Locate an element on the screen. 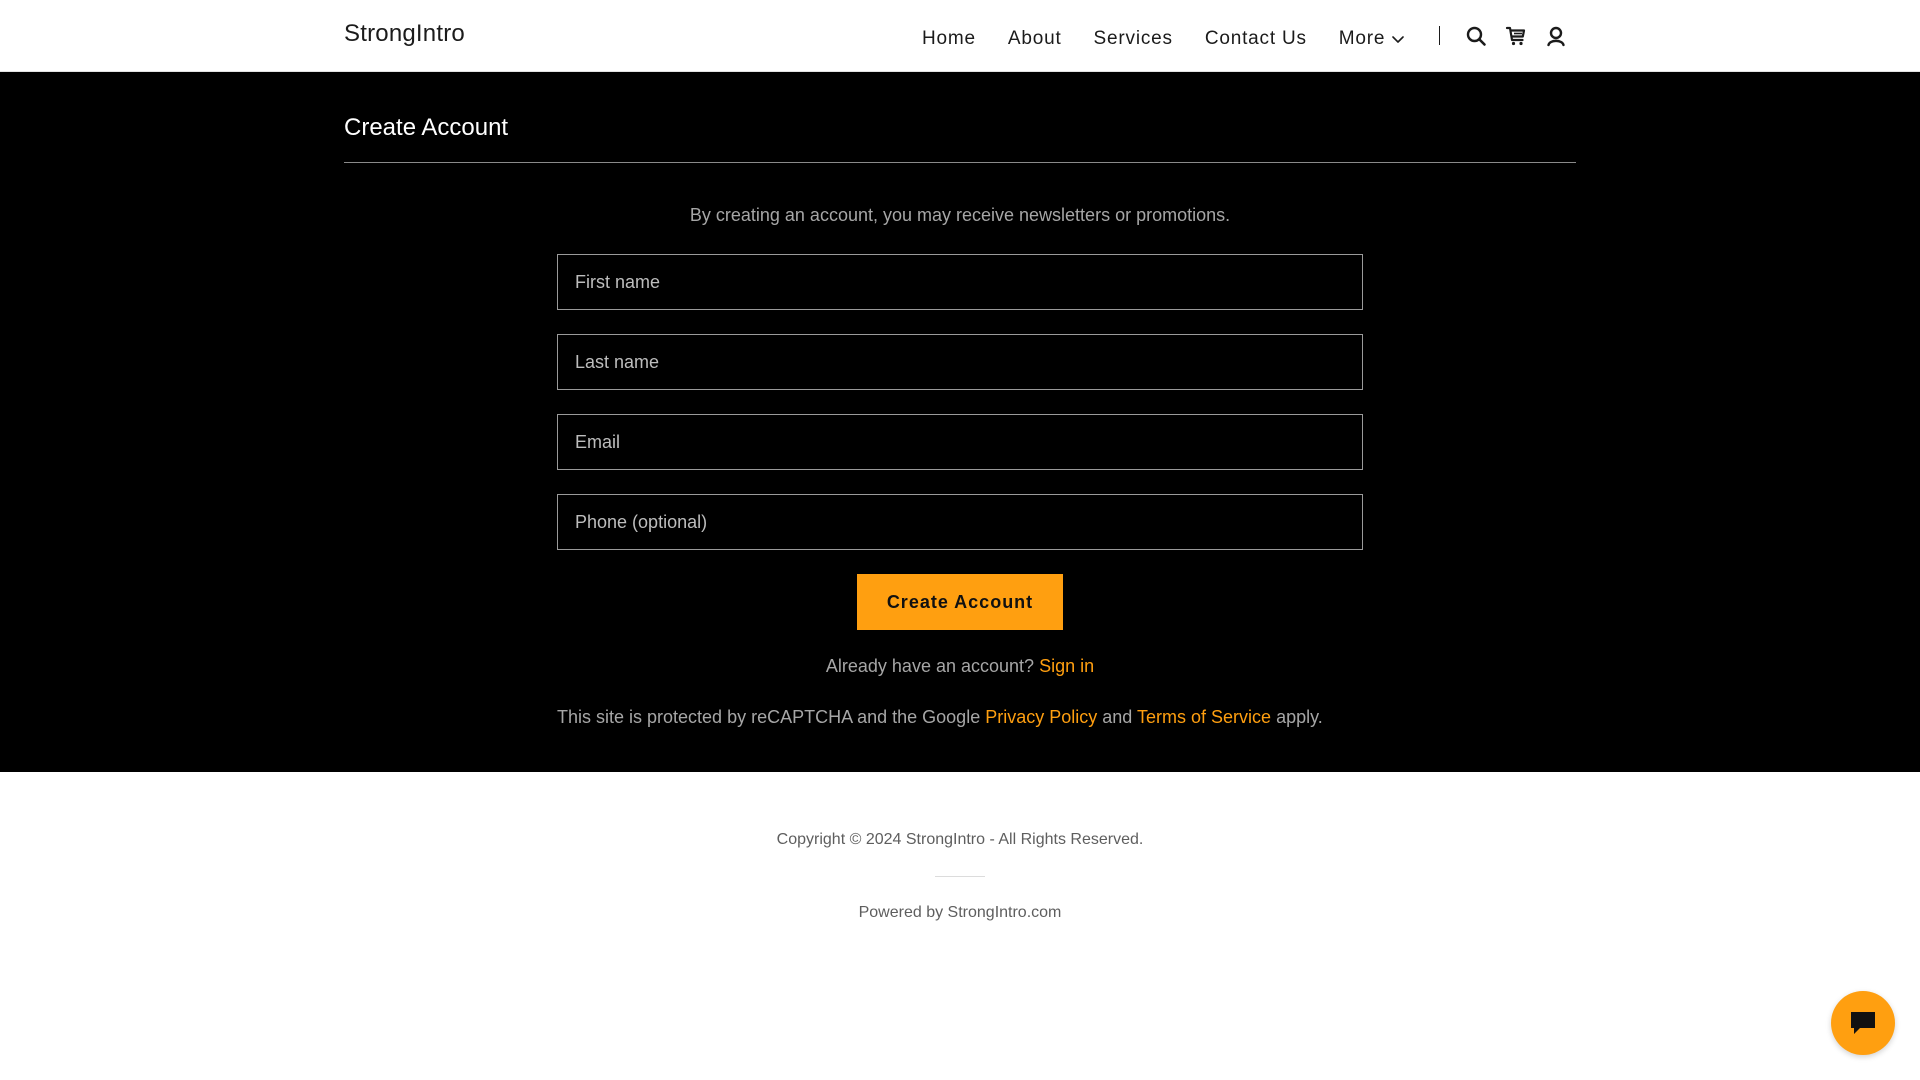 The width and height of the screenshot is (1920, 1080). chat-button is located at coordinates (1863, 1023).